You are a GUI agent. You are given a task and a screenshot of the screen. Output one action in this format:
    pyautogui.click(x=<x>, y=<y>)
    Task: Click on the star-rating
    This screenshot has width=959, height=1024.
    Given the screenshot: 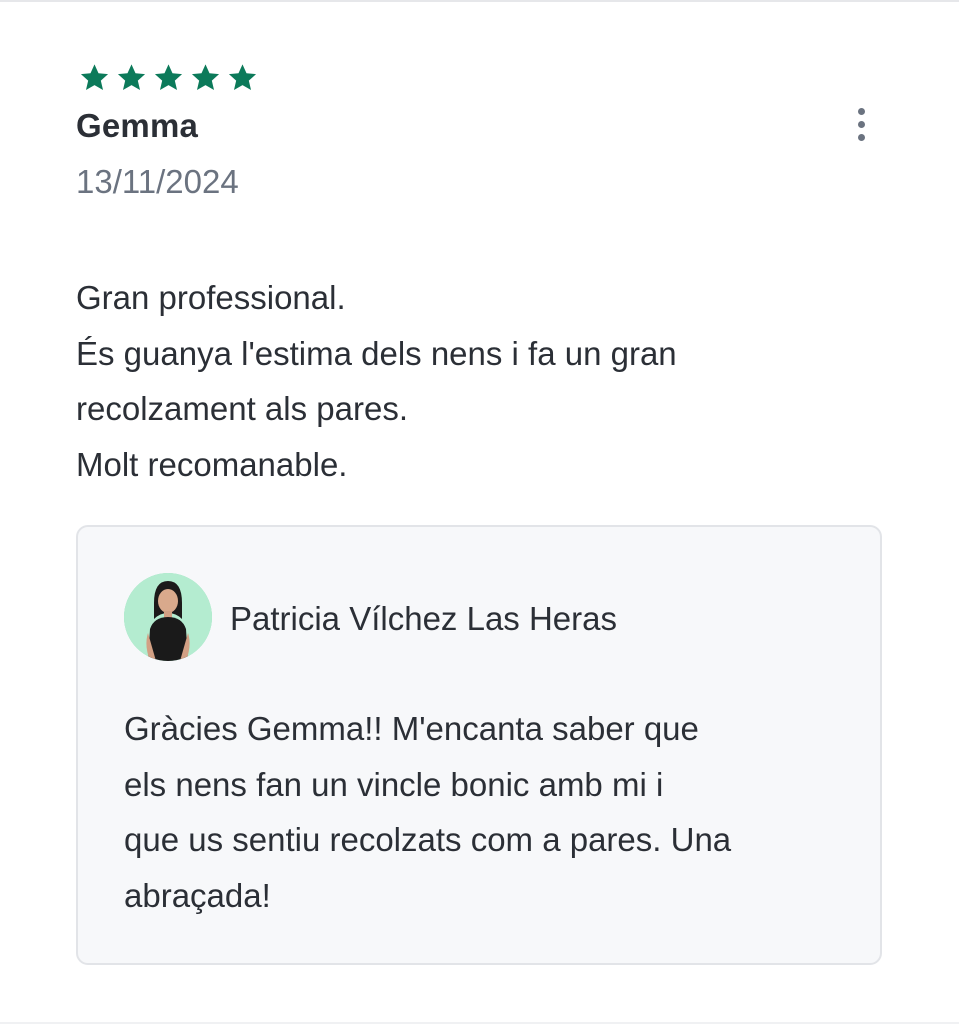 What is the action you would take?
    pyautogui.click(x=168, y=77)
    